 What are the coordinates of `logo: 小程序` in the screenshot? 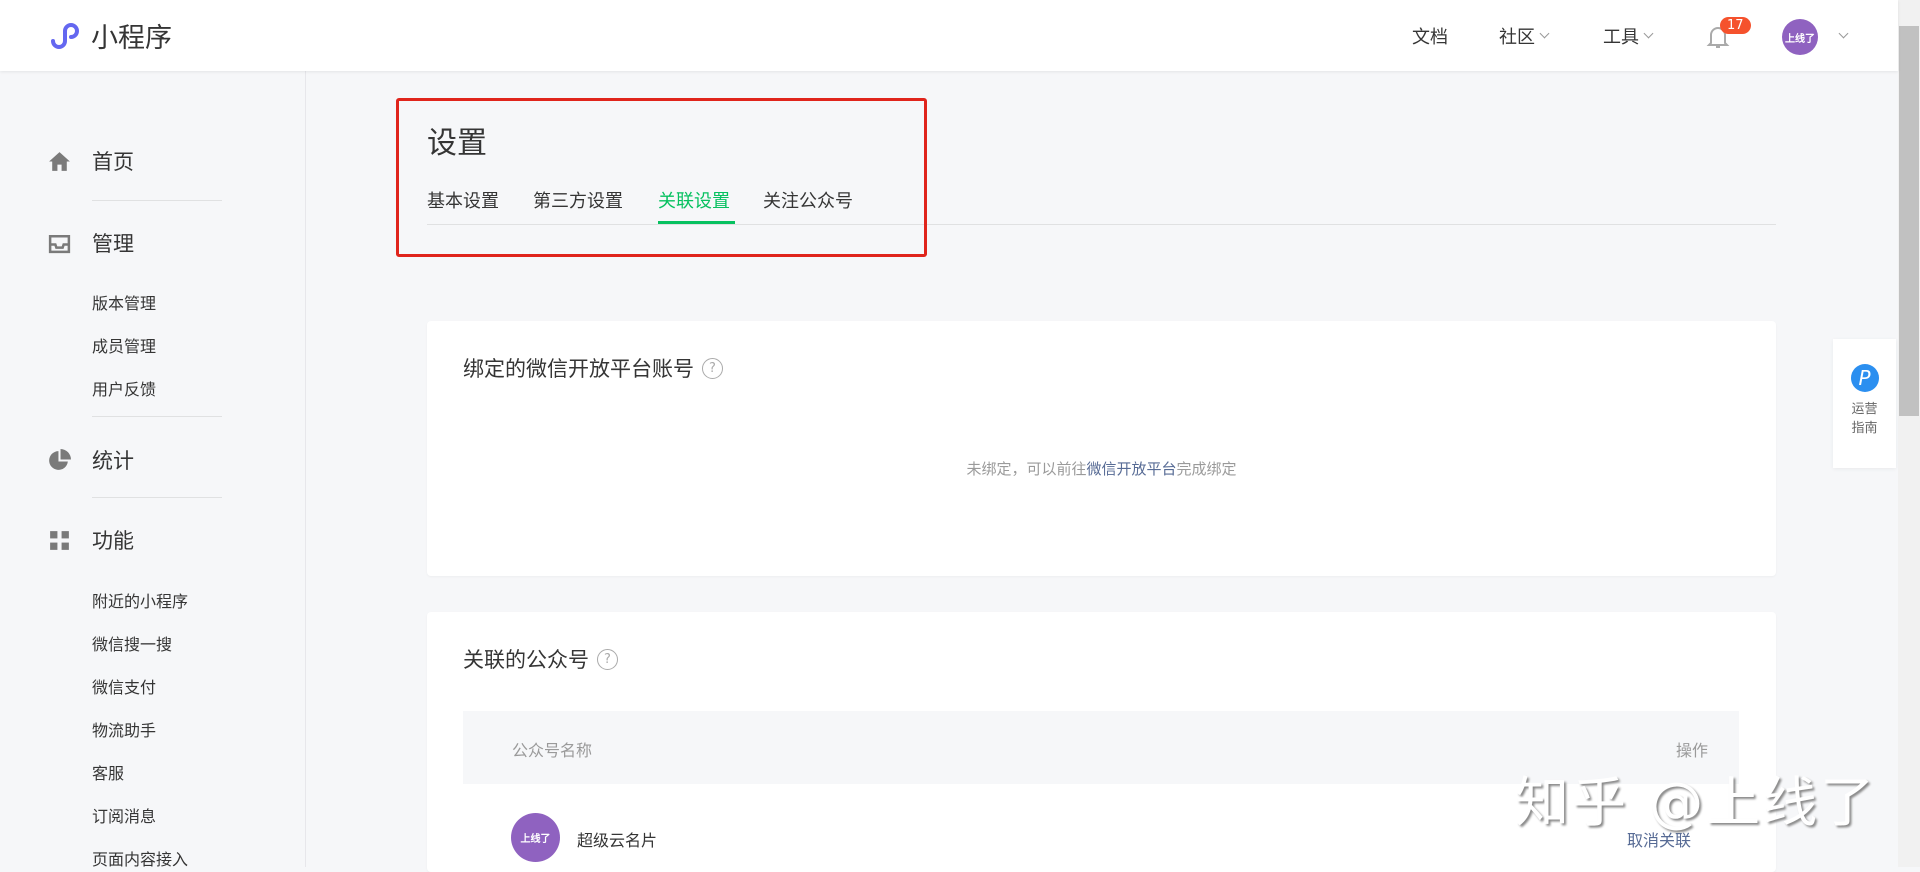 It's located at (109, 35).